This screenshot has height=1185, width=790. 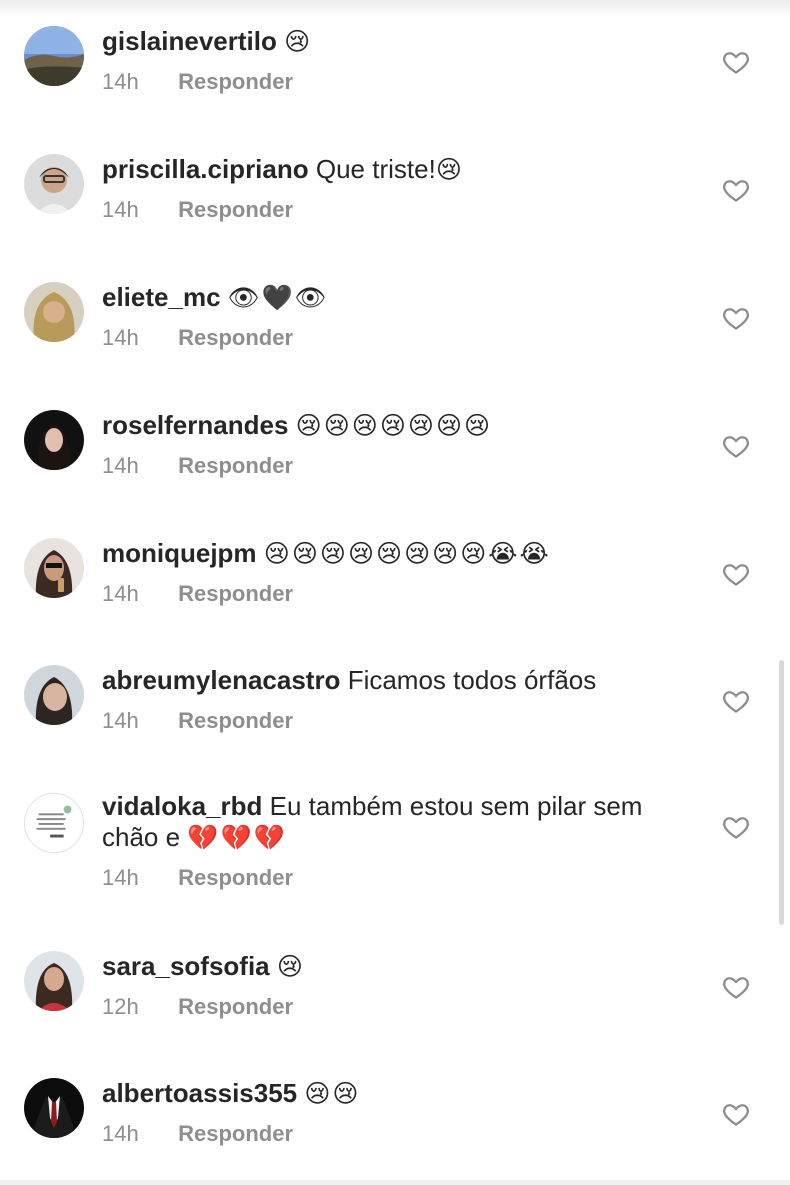 What do you see at coordinates (179, 553) in the screenshot?
I see `comment-username: moniquejpm` at bounding box center [179, 553].